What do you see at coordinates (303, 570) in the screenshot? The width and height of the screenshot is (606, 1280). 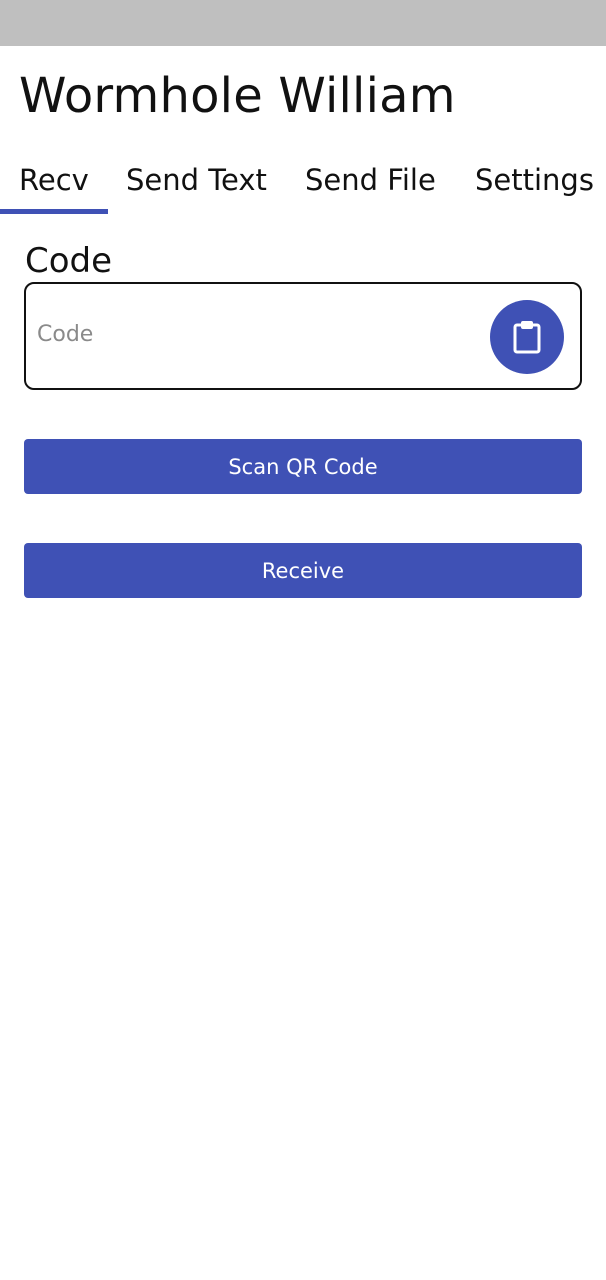 I see `receive-button: Receive` at bounding box center [303, 570].